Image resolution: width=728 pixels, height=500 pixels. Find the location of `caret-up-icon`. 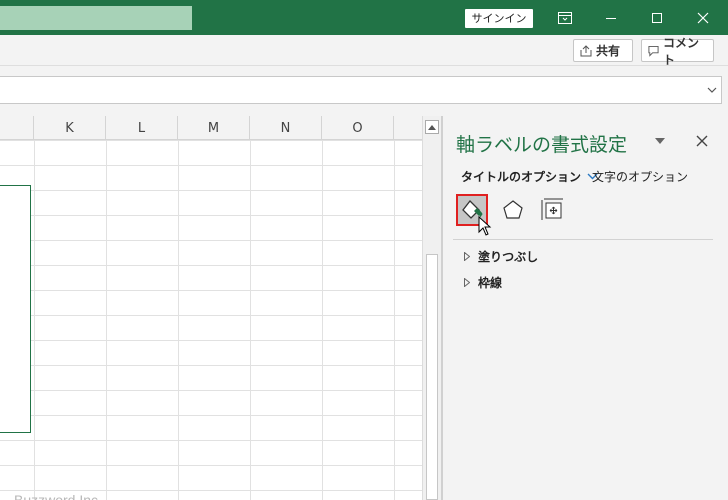

caret-up-icon is located at coordinates (432, 127).